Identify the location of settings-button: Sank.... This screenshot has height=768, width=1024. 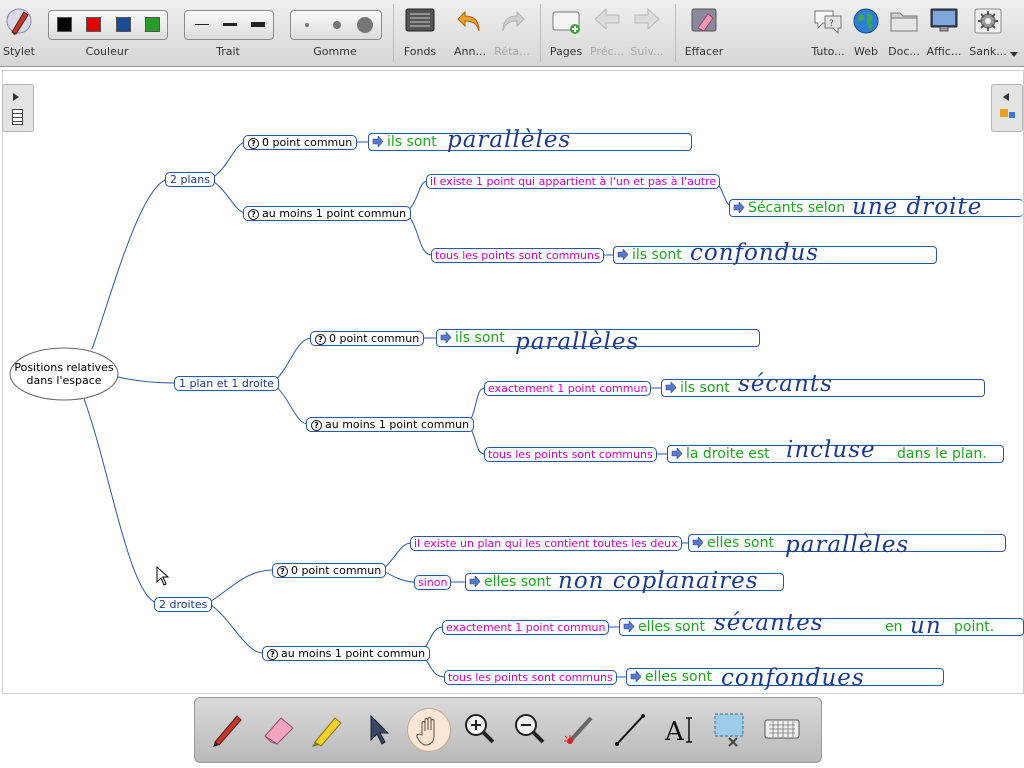
(988, 33).